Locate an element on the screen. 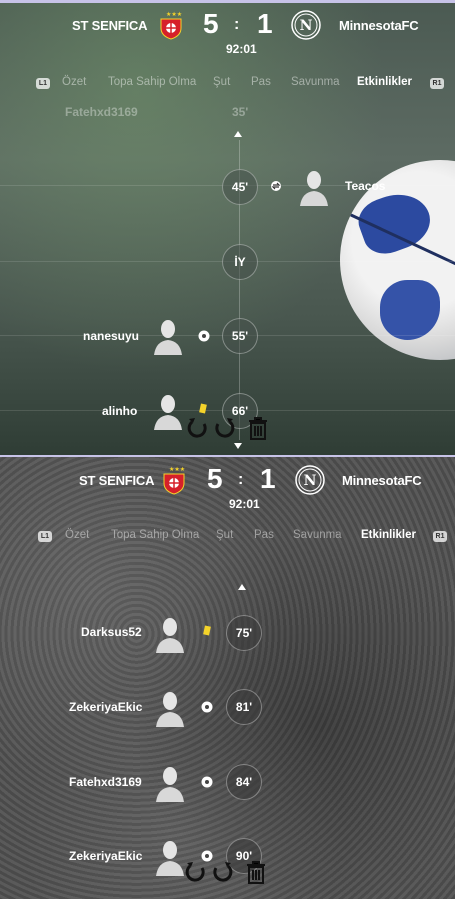 The height and width of the screenshot is (899, 455). event-minute: 55' is located at coordinates (240, 336).